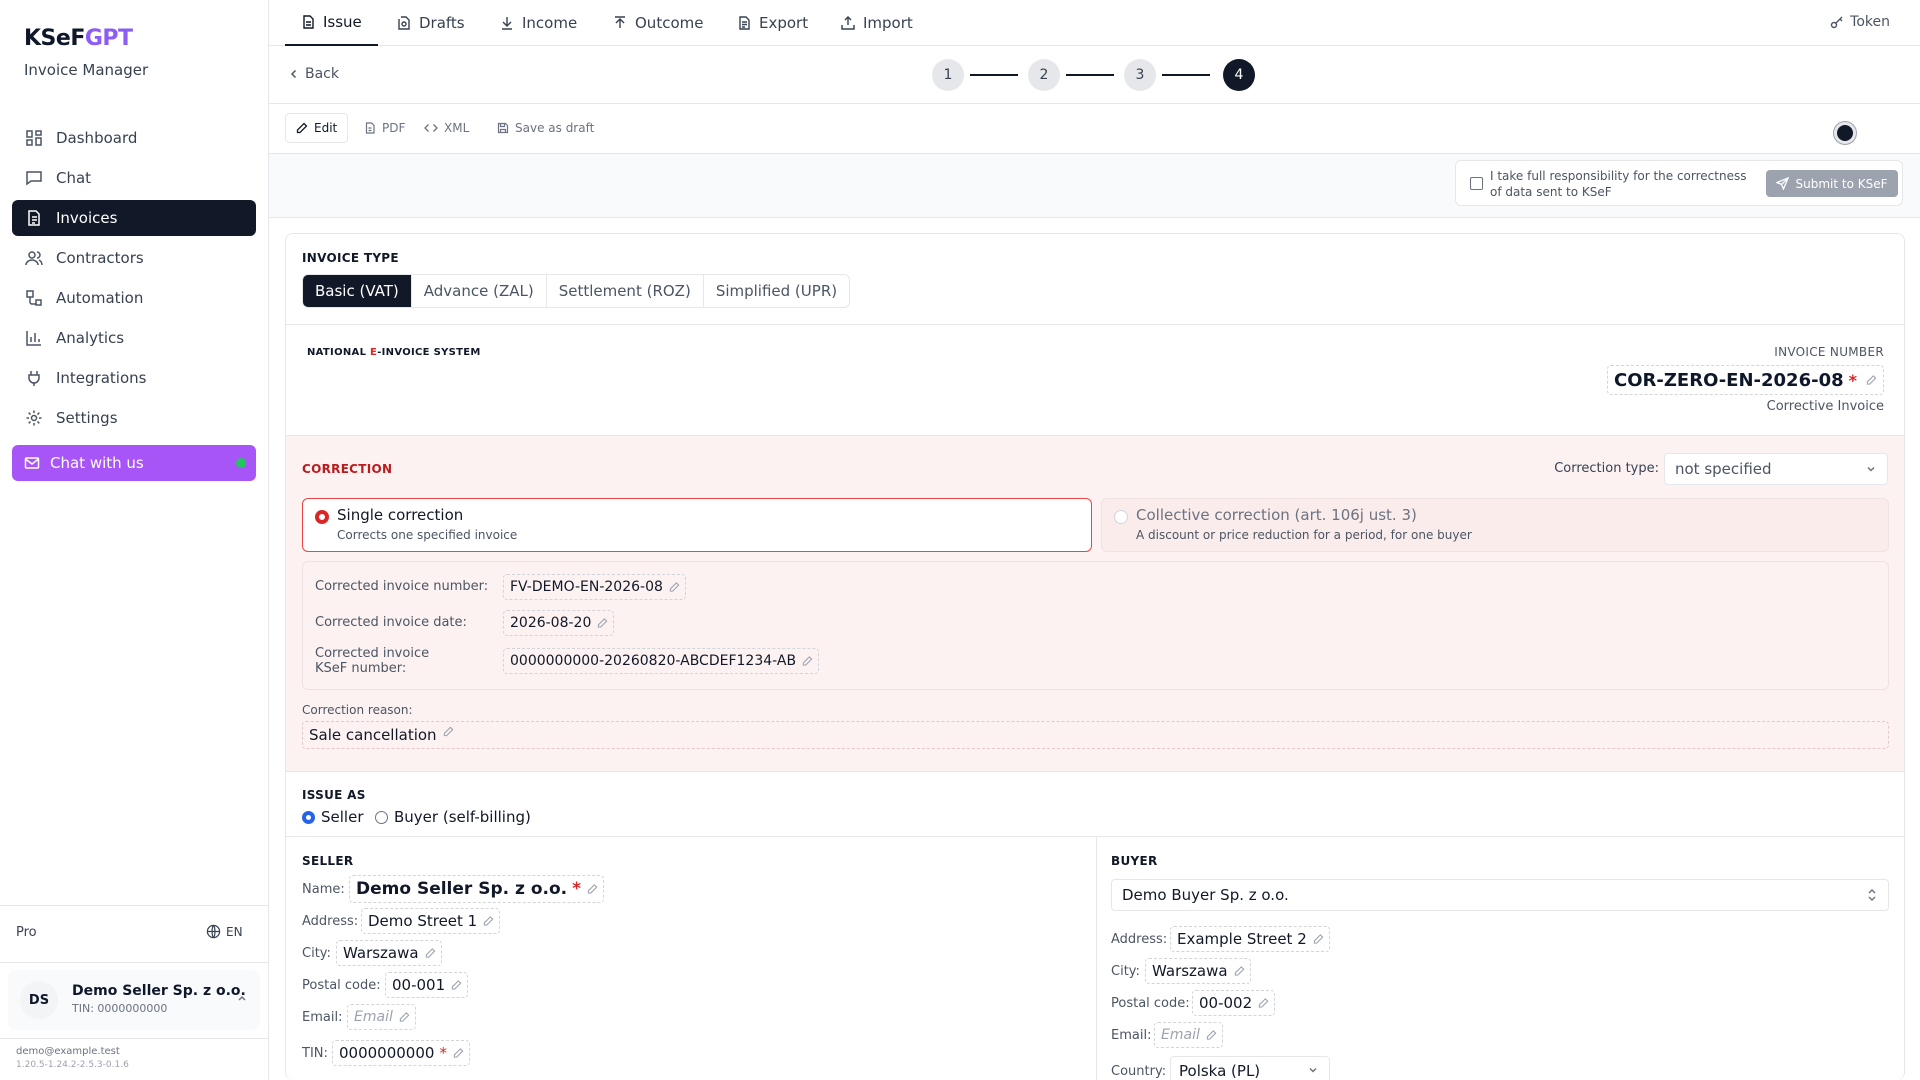 The width and height of the screenshot is (1920, 1080). What do you see at coordinates (453, 817) in the screenshot?
I see `issue-as-buyer-option: Buyer (self-billing)` at bounding box center [453, 817].